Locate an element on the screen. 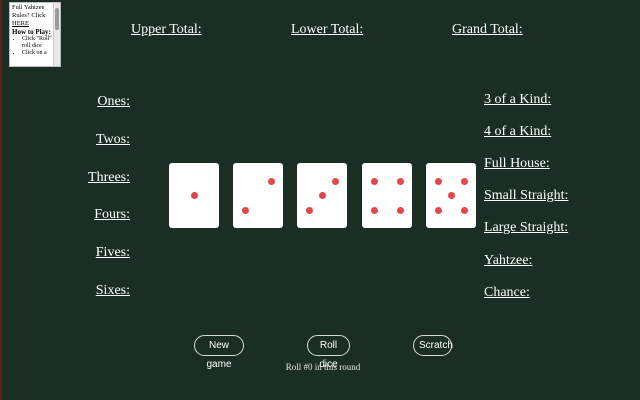  score-three-of-a-kind: 3 of a Kind: is located at coordinates (517, 100).